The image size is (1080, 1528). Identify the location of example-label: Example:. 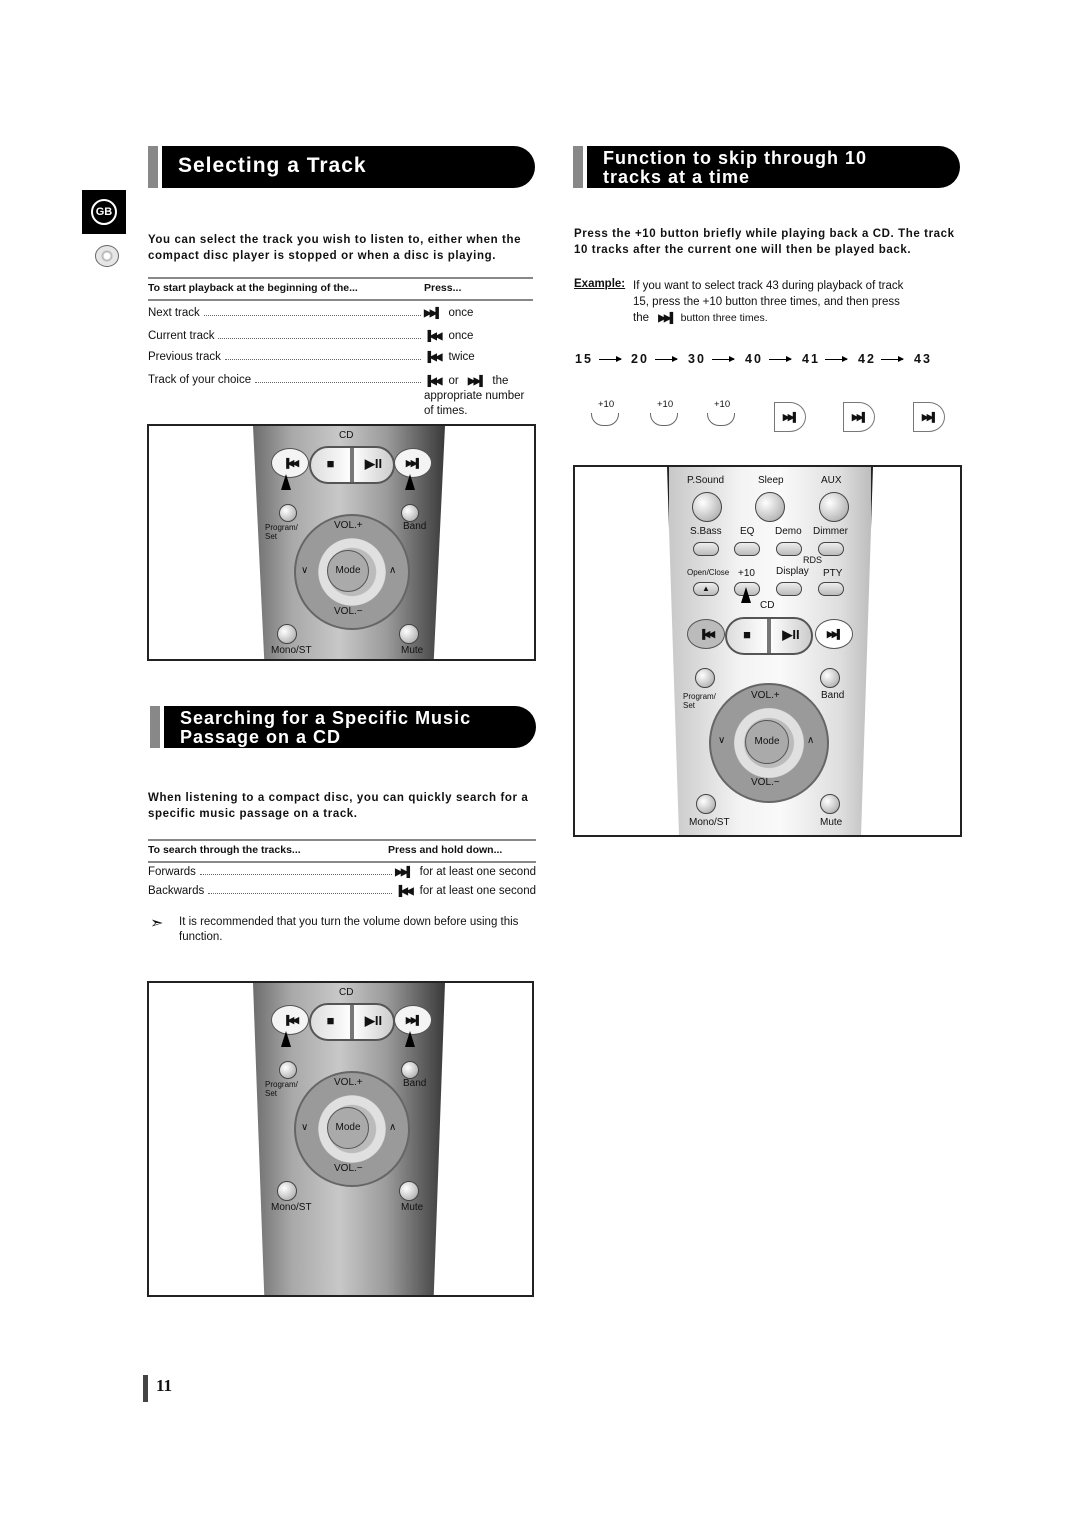
(600, 284).